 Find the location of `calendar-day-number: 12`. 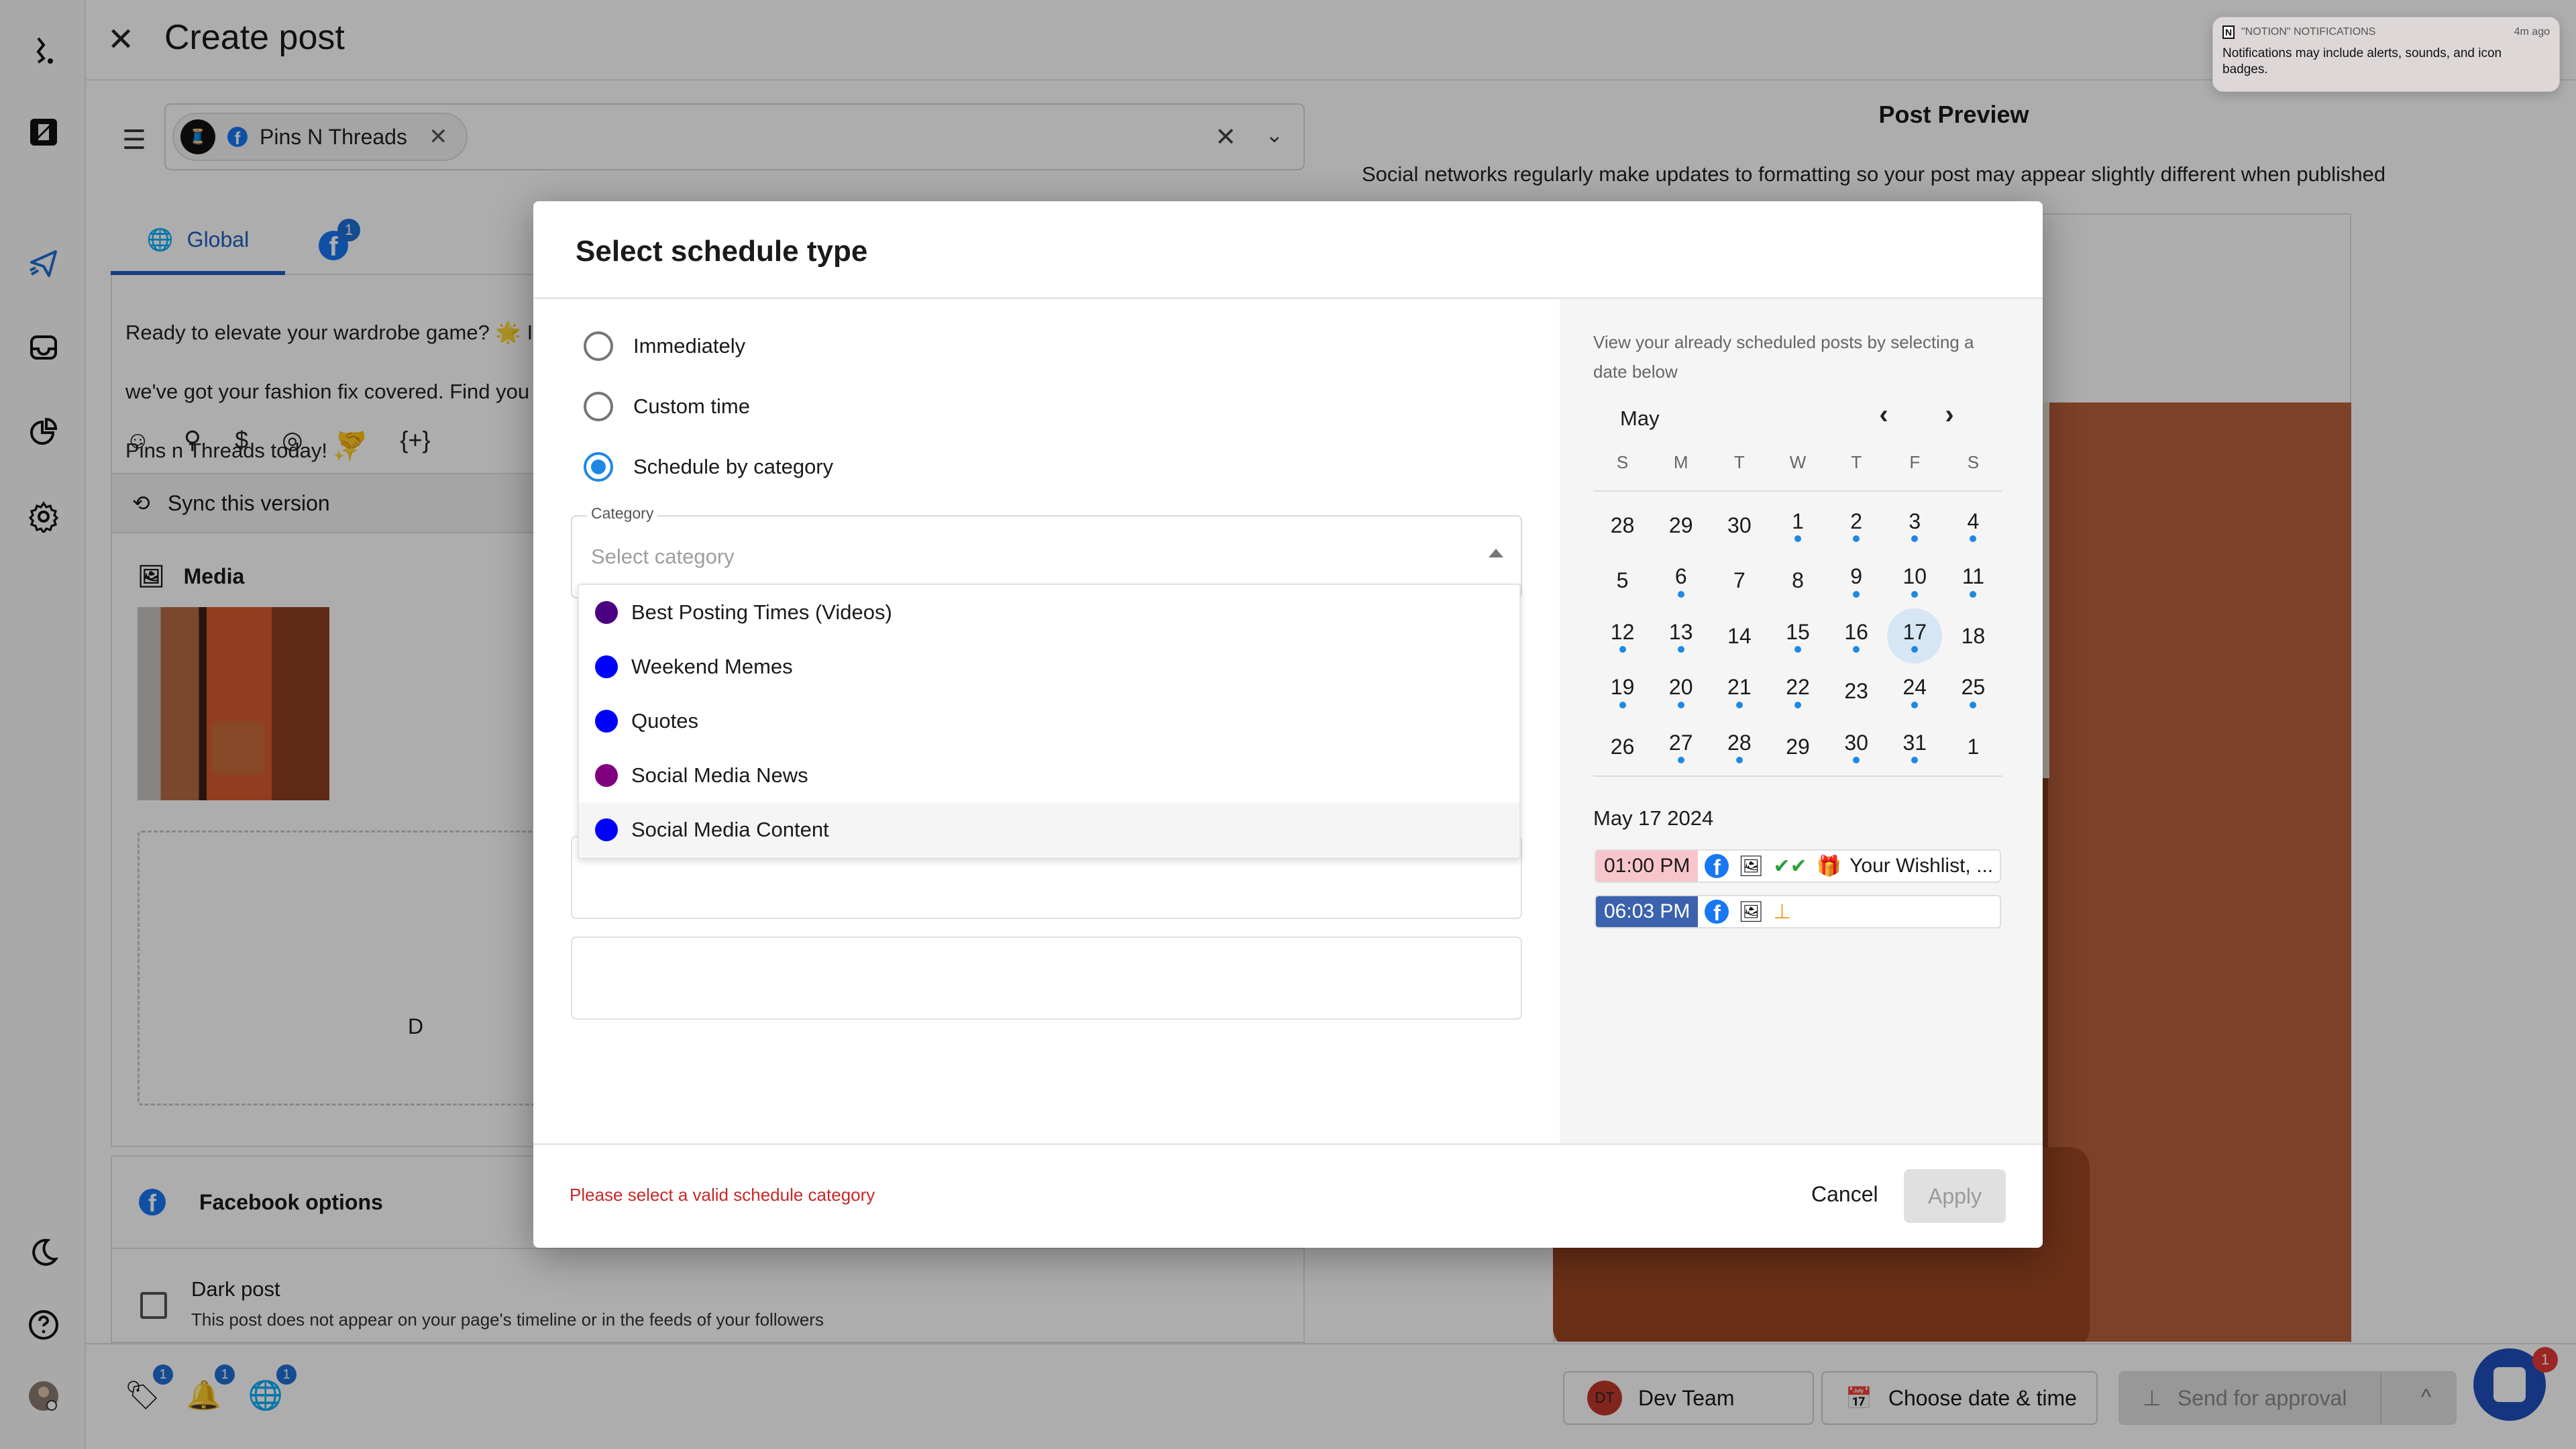

calendar-day-number: 12 is located at coordinates (1622, 631).